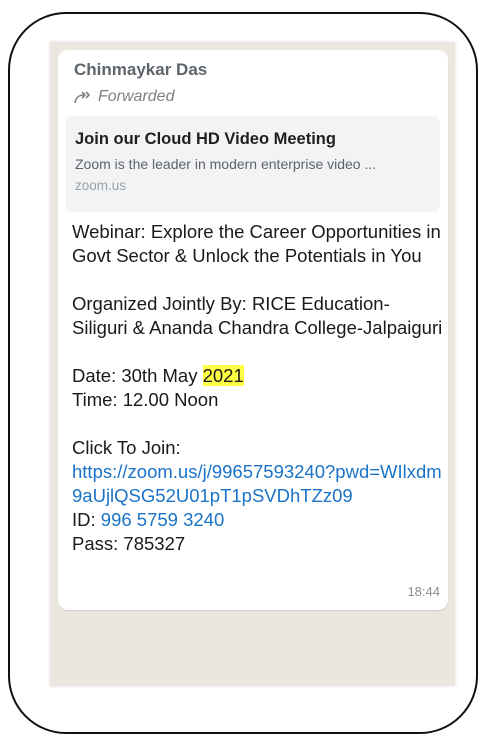 The height and width of the screenshot is (746, 486). Describe the element at coordinates (129, 543) in the screenshot. I see `pass-line: Pass: 785327` at that location.